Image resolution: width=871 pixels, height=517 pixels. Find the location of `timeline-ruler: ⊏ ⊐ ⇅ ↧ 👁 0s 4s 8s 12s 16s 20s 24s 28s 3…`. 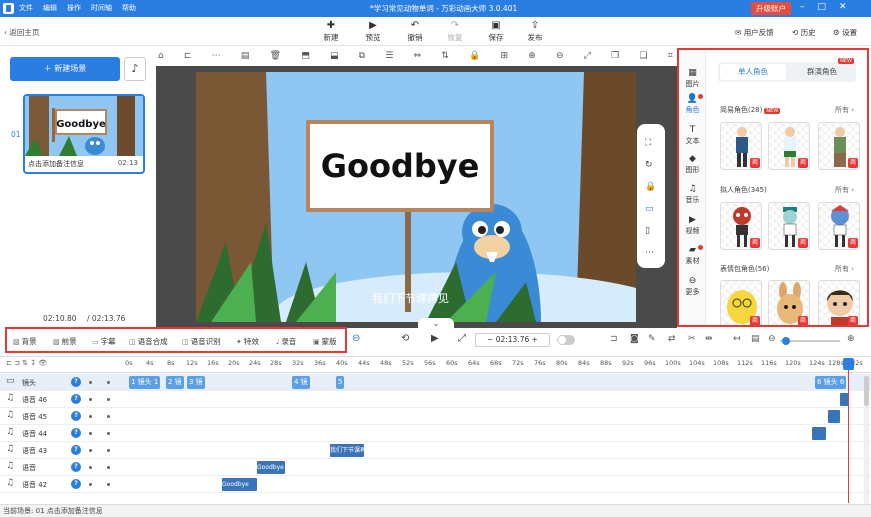

timeline-ruler: ⊏ ⊐ ⇅ ↧ 👁 0s 4s 8s 12s 16s 20s 24s 28s 3… is located at coordinates (435, 364).